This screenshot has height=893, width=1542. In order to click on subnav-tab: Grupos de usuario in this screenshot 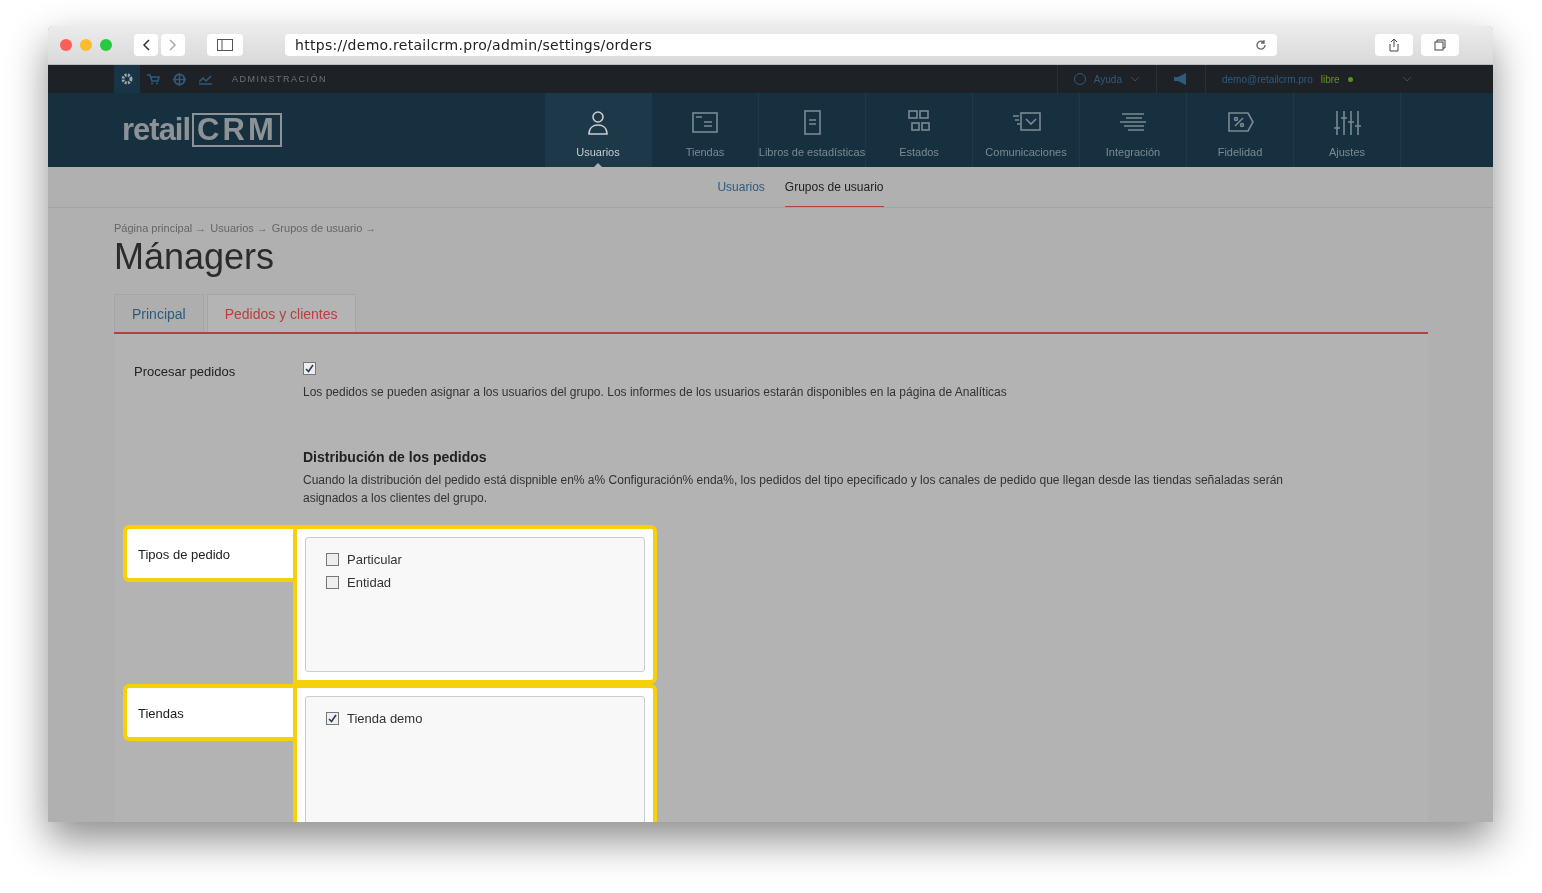, I will do `click(834, 187)`.